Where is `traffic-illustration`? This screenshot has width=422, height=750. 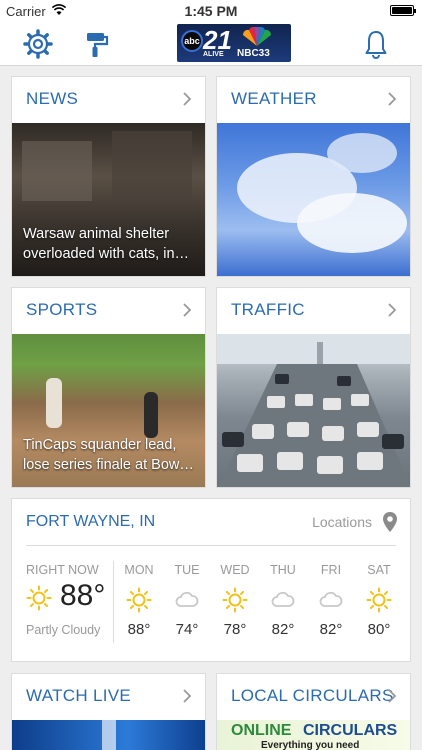 traffic-illustration is located at coordinates (313, 410).